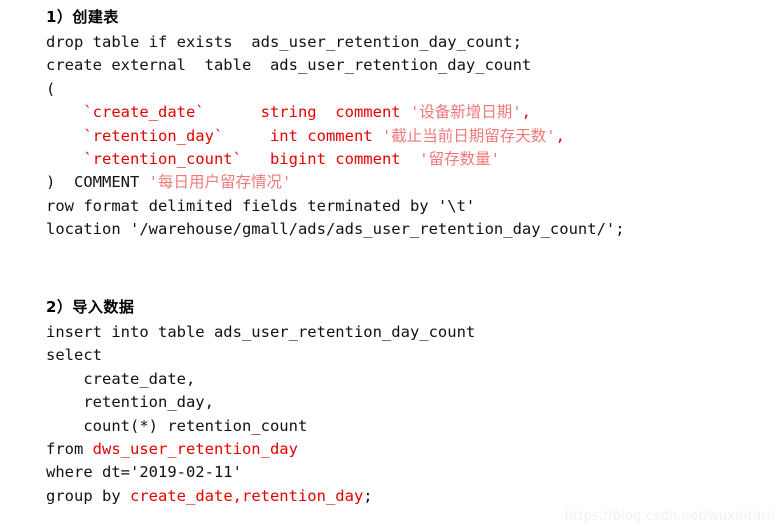 This screenshot has width=779, height=530. I want to click on code-segment-red: `create_date`, so click(125, 112).